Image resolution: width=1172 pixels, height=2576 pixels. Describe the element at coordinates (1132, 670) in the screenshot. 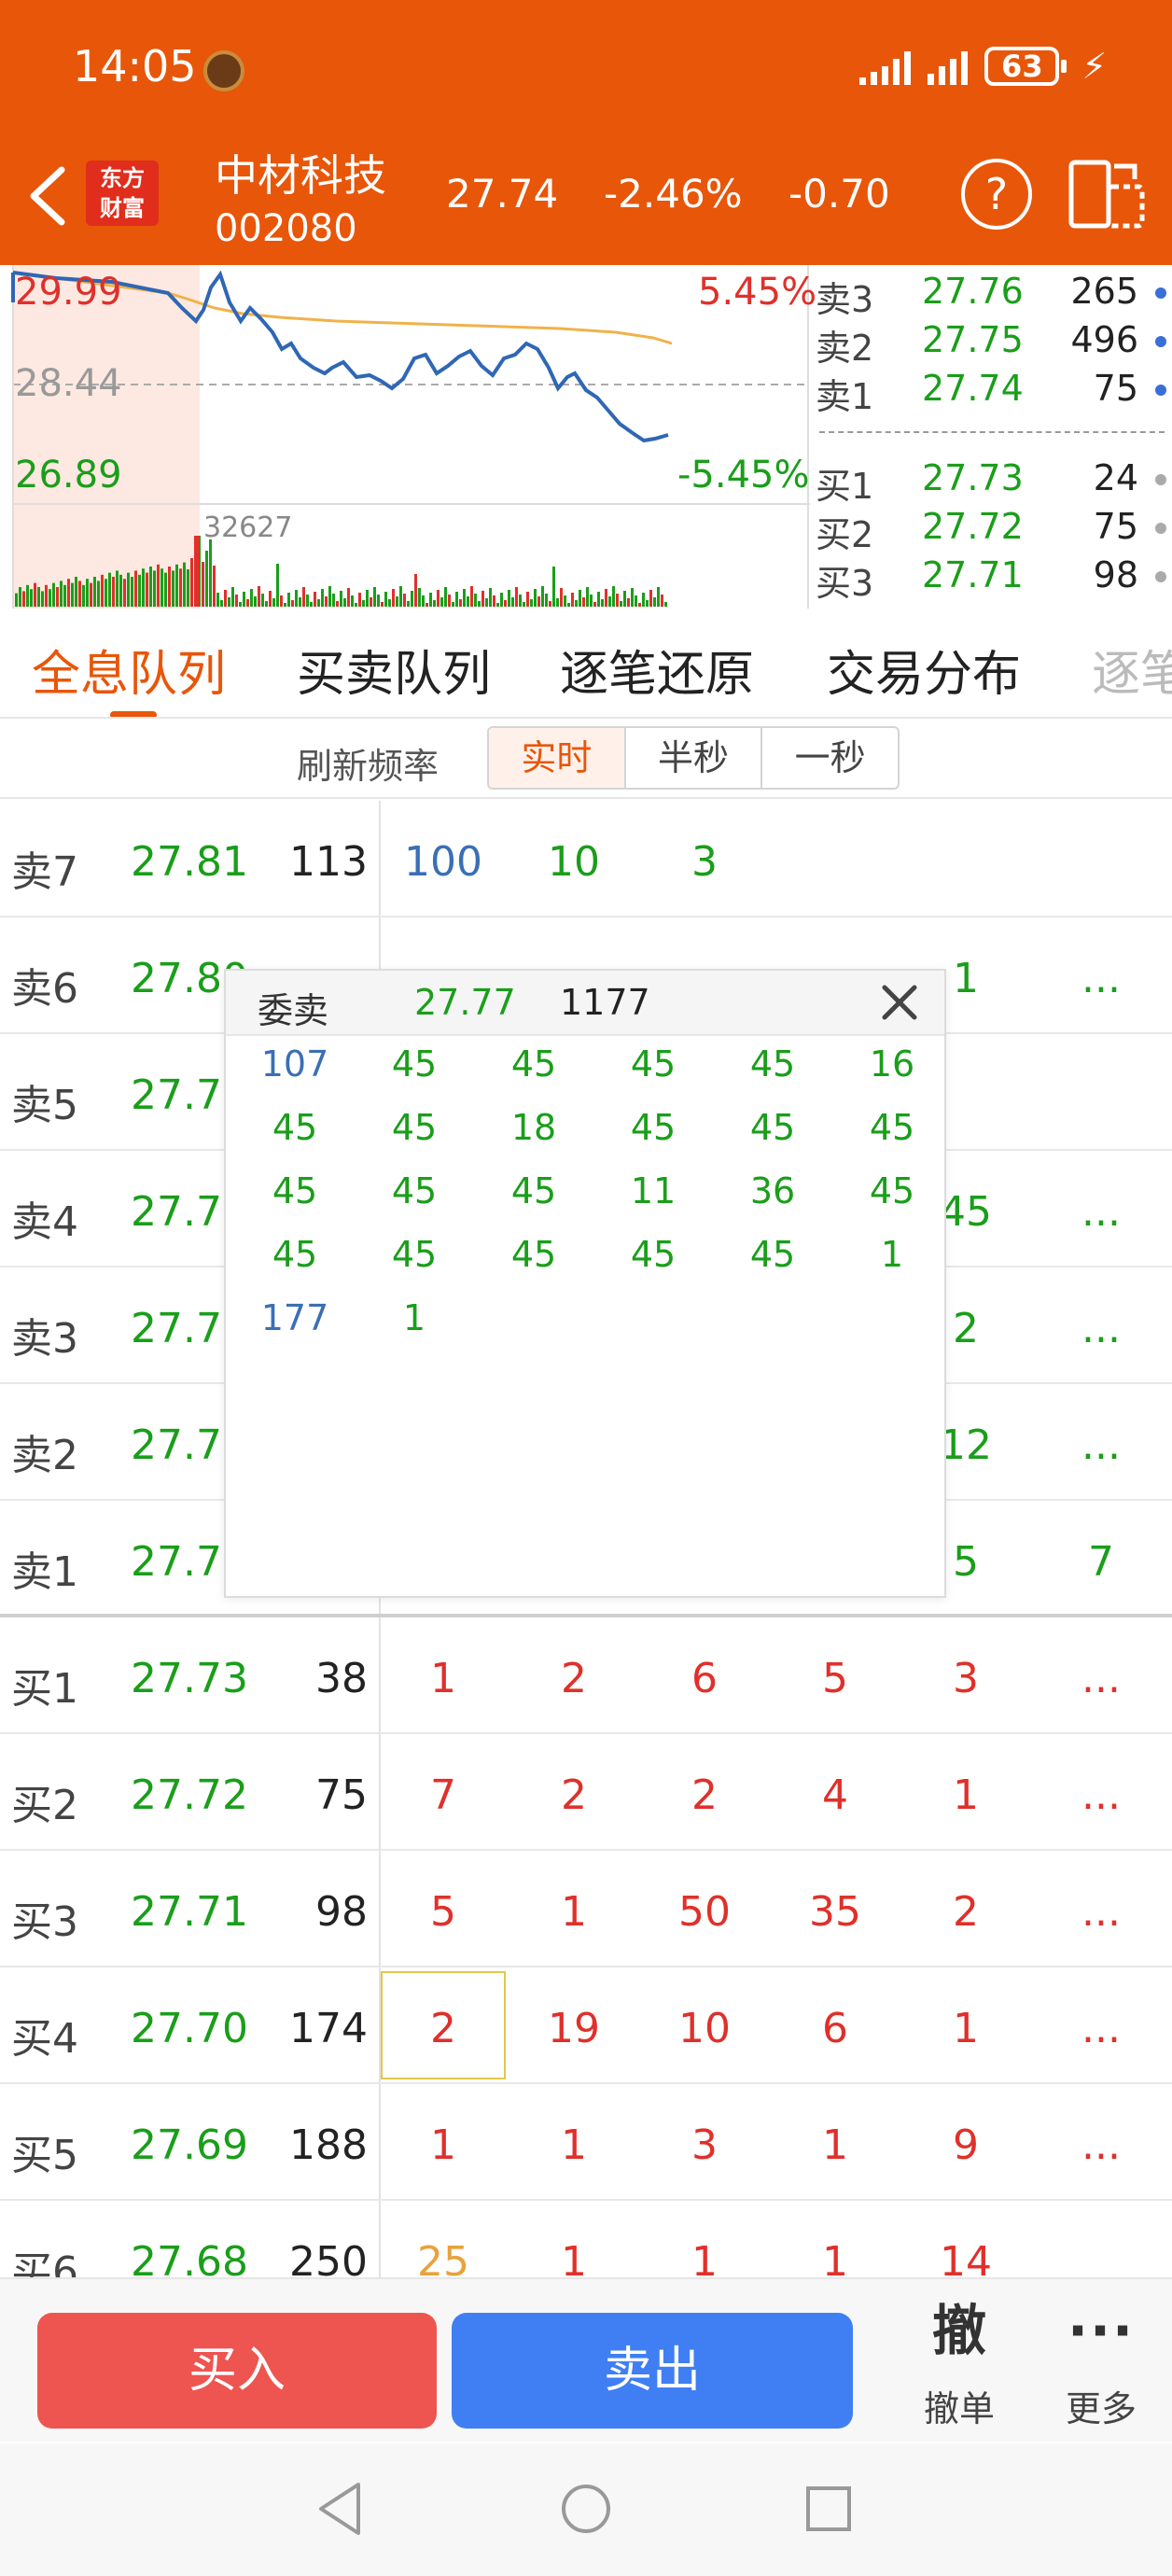

I see `tab-tick-more: 逐笔` at that location.